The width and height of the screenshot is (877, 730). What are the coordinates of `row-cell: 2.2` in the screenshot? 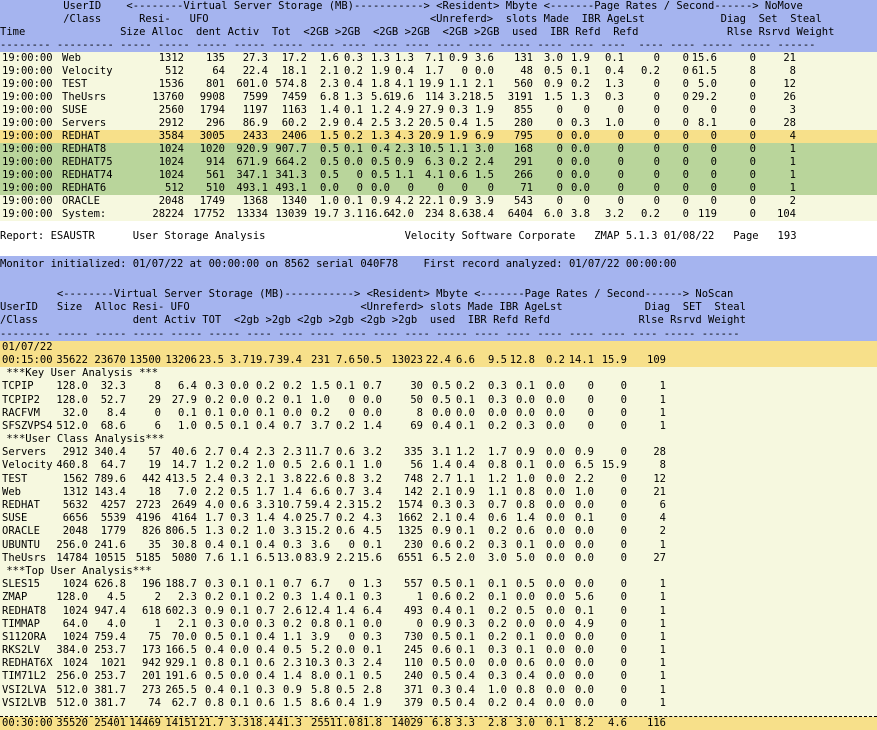 It's located at (345, 557).